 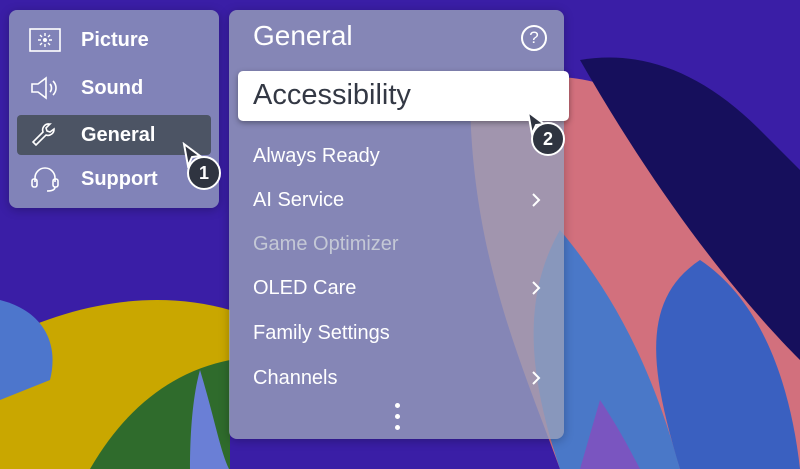 I want to click on menu-item-game-optimizer: Game Optimizer, so click(x=398, y=244).